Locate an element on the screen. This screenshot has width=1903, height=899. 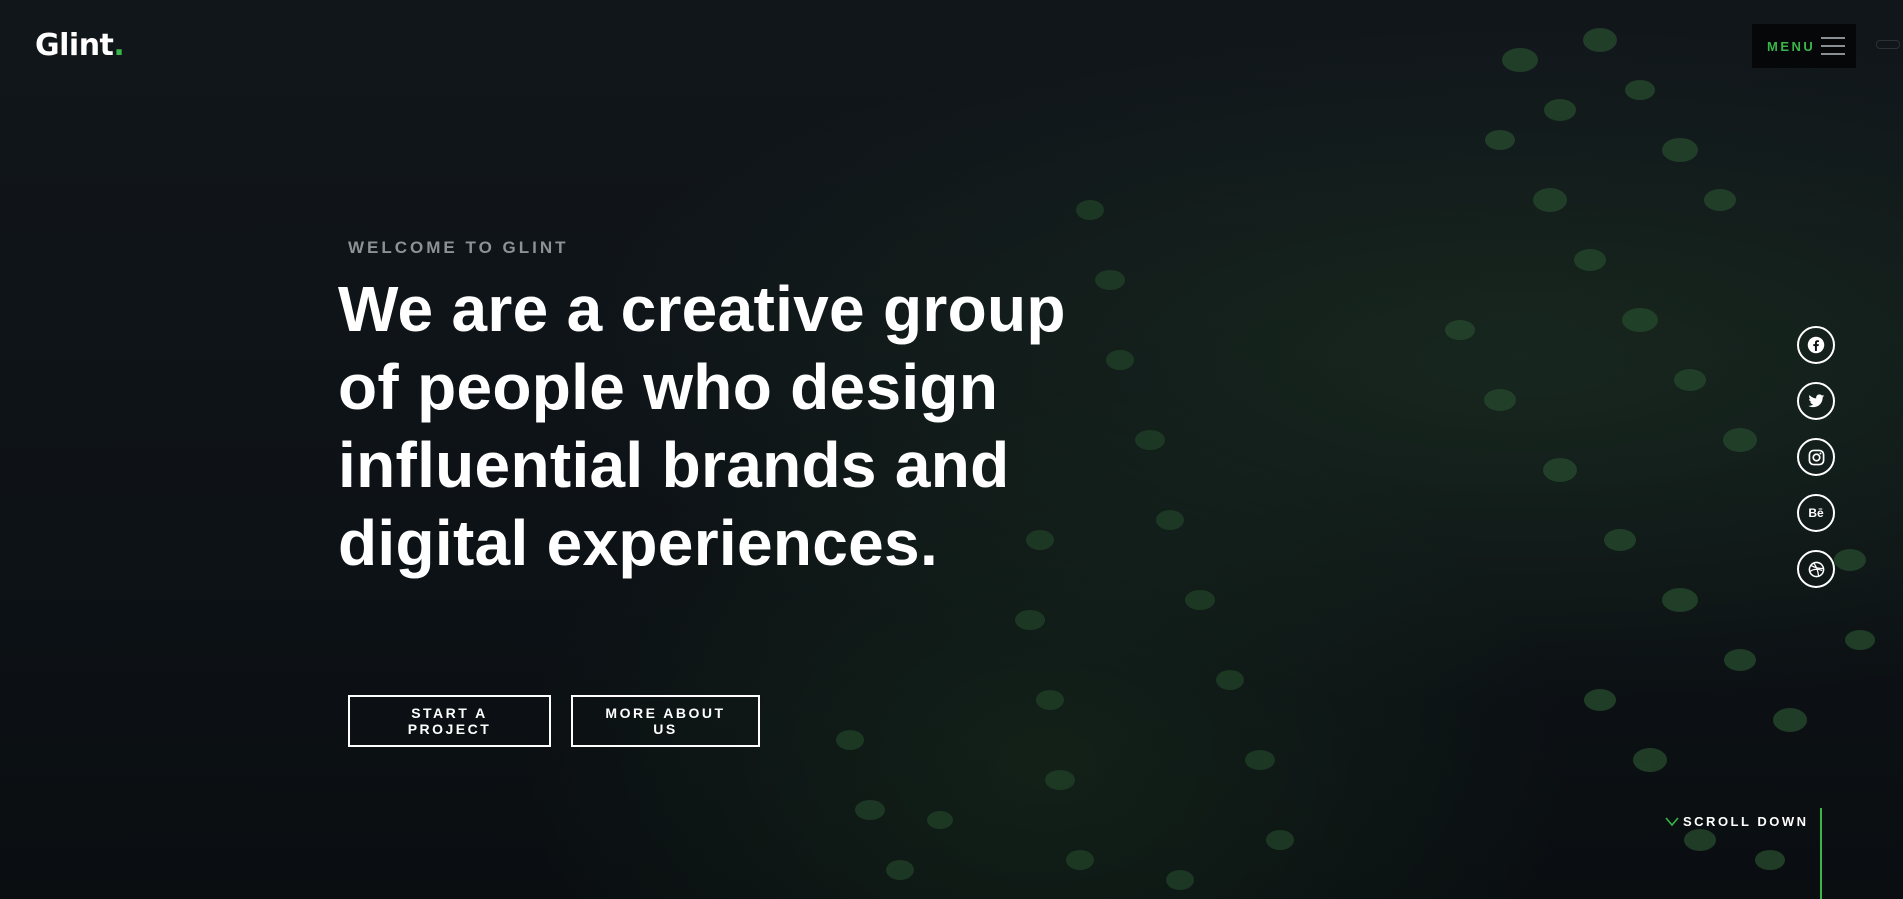
menu-toggle-button: MENU is located at coordinates (1804, 46).